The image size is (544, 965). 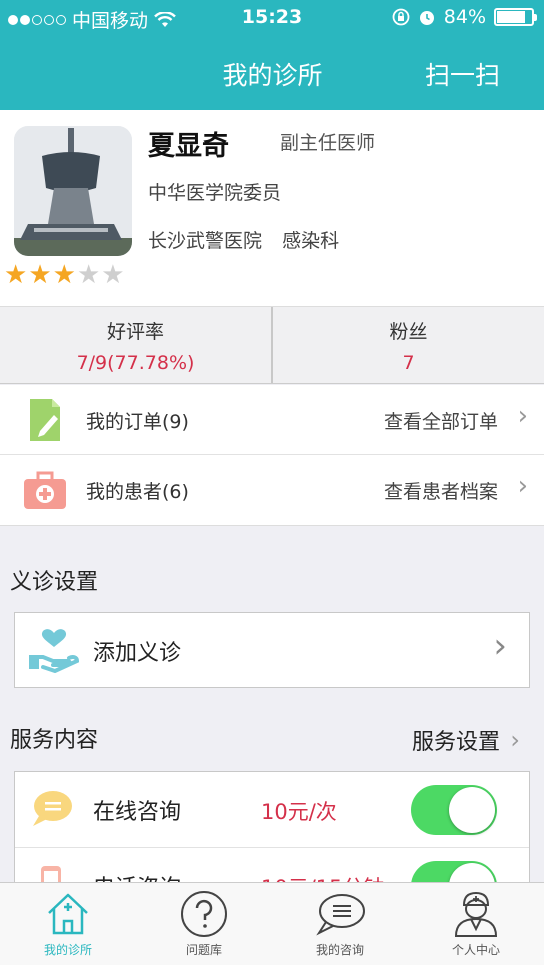 What do you see at coordinates (188, 146) in the screenshot?
I see `doctor-name: 夏显奇` at bounding box center [188, 146].